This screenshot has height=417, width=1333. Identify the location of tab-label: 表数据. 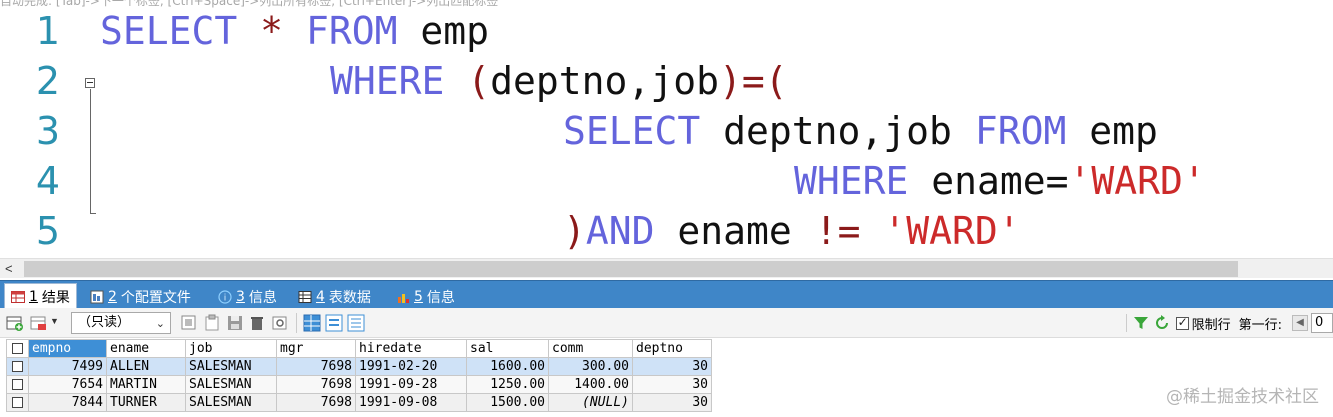
(349, 297).